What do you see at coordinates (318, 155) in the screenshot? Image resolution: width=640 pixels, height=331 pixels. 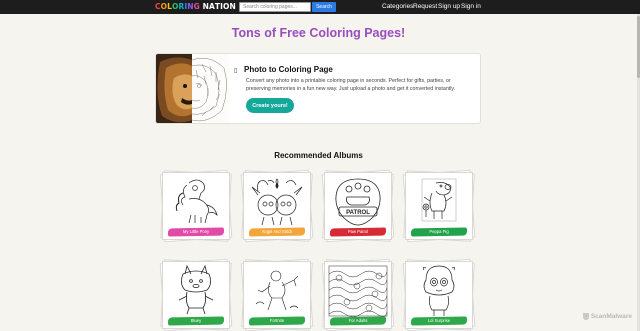 I see `recommended-albums-title: Recommended Albums` at bounding box center [318, 155].